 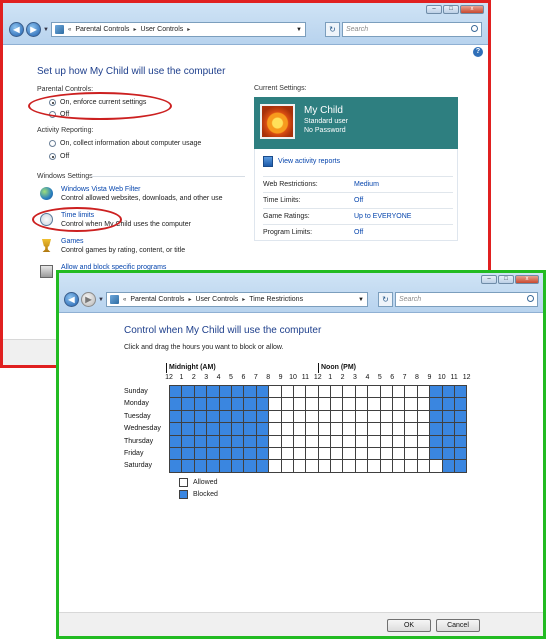 What do you see at coordinates (52, 102) in the screenshot?
I see `radio-selected-icon` at bounding box center [52, 102].